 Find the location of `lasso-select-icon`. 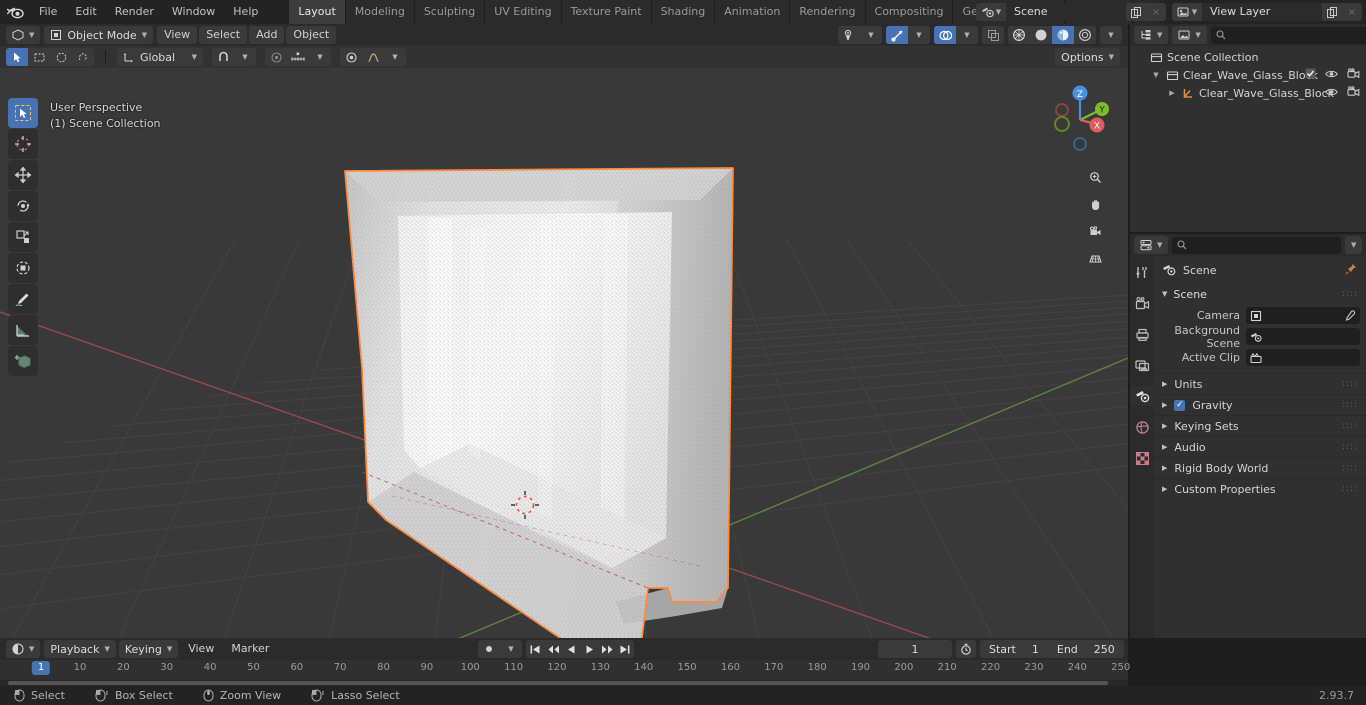

lasso-select-icon is located at coordinates (83, 57).